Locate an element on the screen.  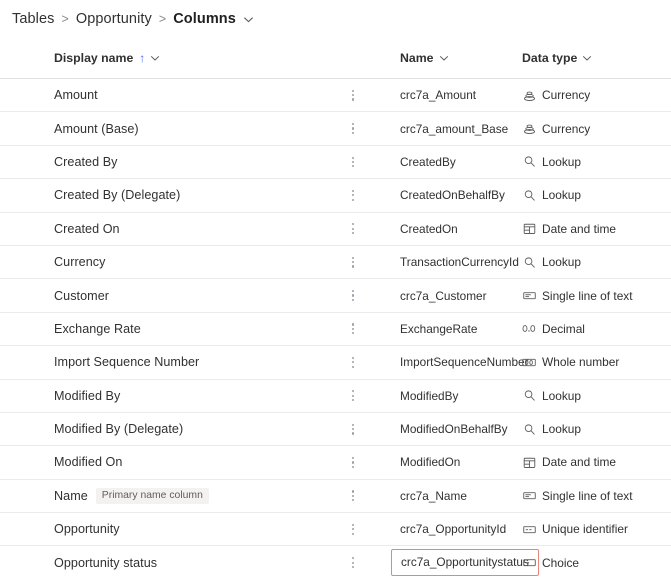
table-row: Amount crc7a_Amount Currency is located at coordinates (335, 94).